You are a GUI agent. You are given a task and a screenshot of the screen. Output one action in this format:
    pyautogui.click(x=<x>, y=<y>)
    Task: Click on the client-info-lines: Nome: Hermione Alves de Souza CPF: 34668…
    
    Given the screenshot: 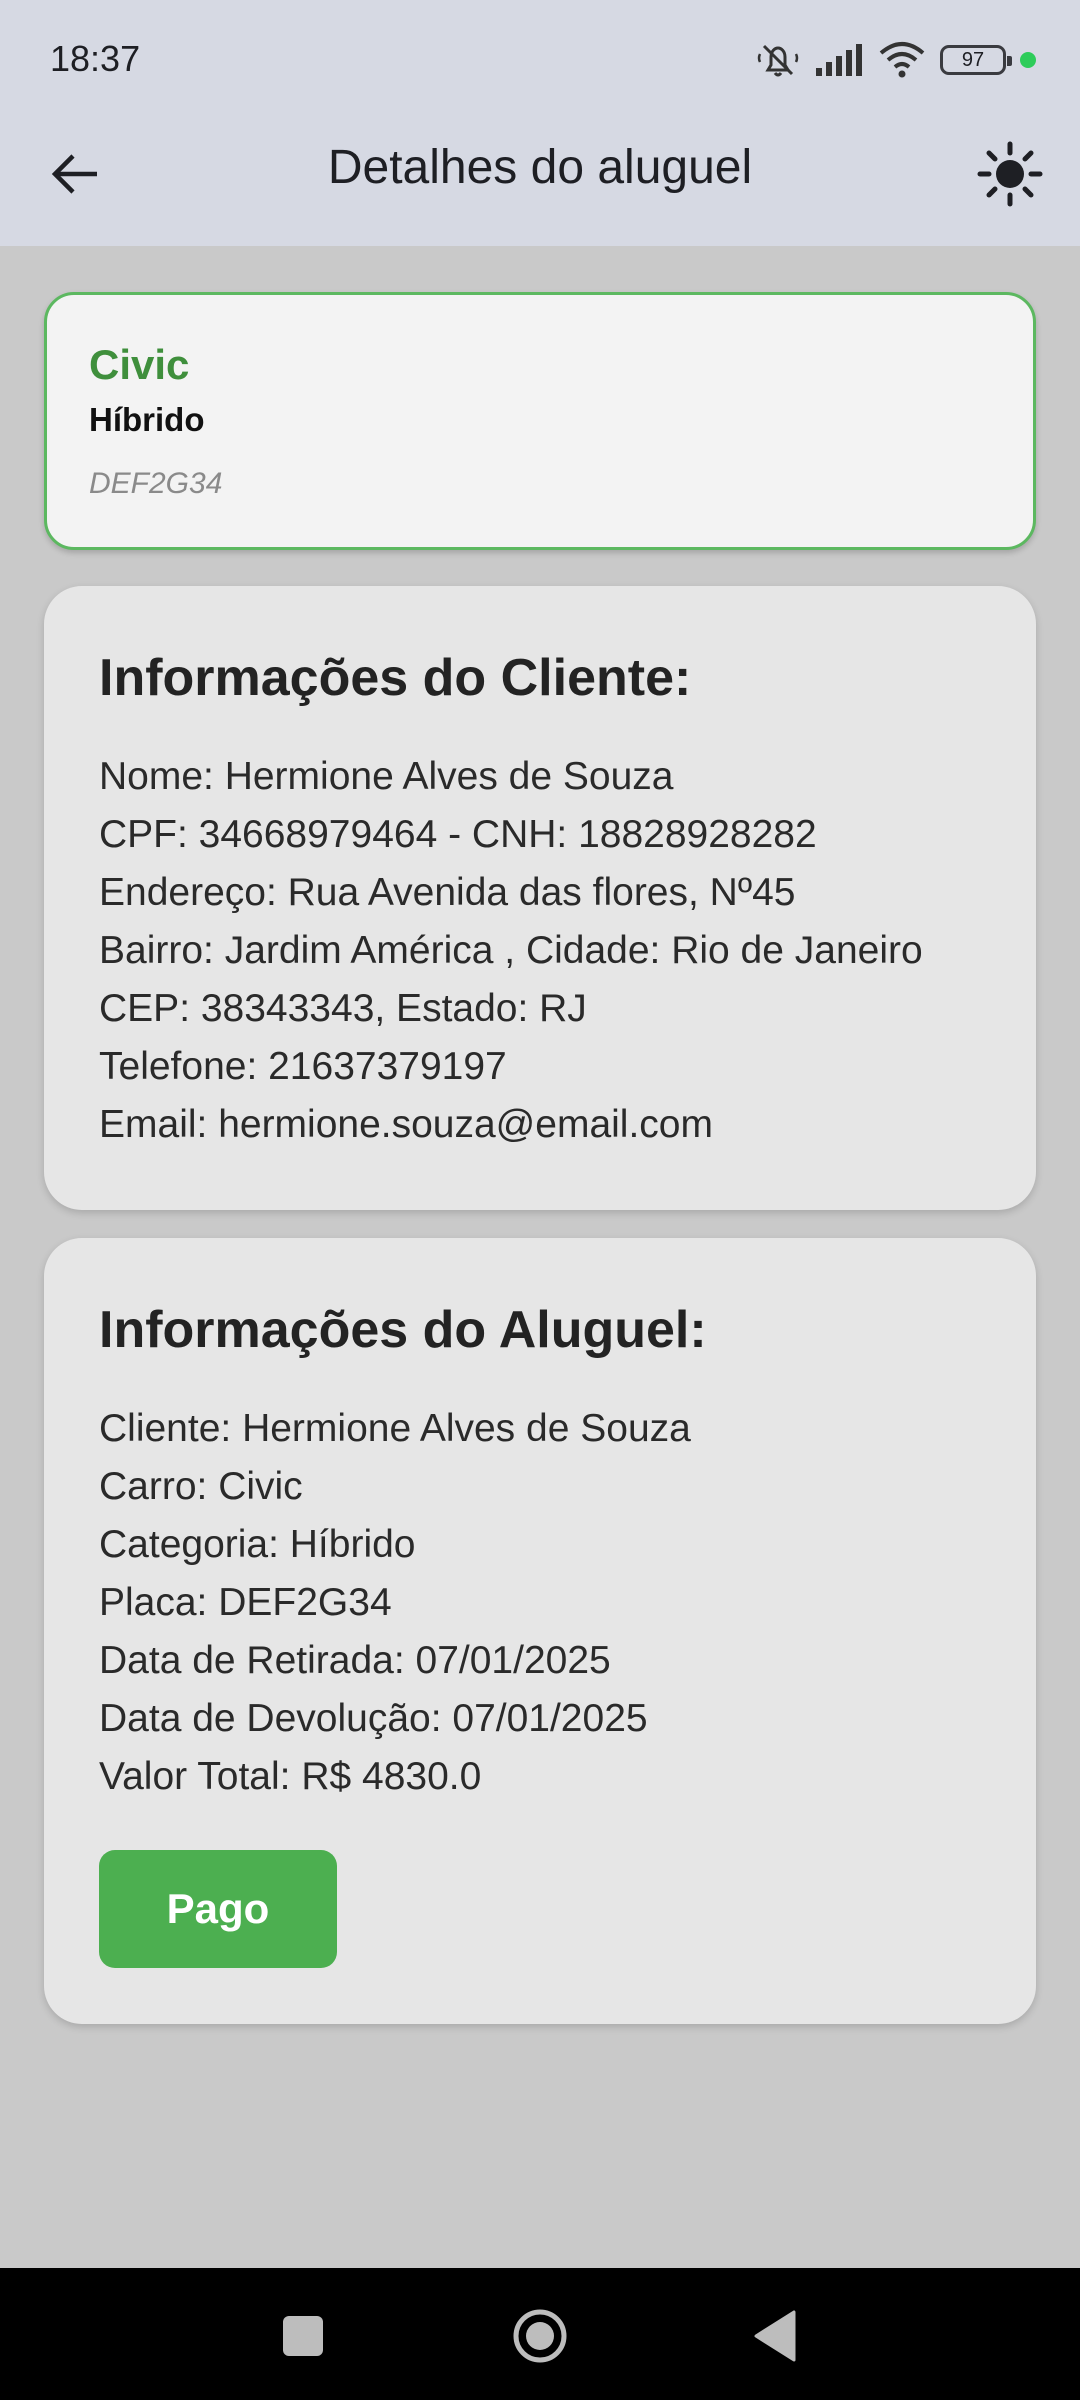 What is the action you would take?
    pyautogui.click(x=511, y=951)
    